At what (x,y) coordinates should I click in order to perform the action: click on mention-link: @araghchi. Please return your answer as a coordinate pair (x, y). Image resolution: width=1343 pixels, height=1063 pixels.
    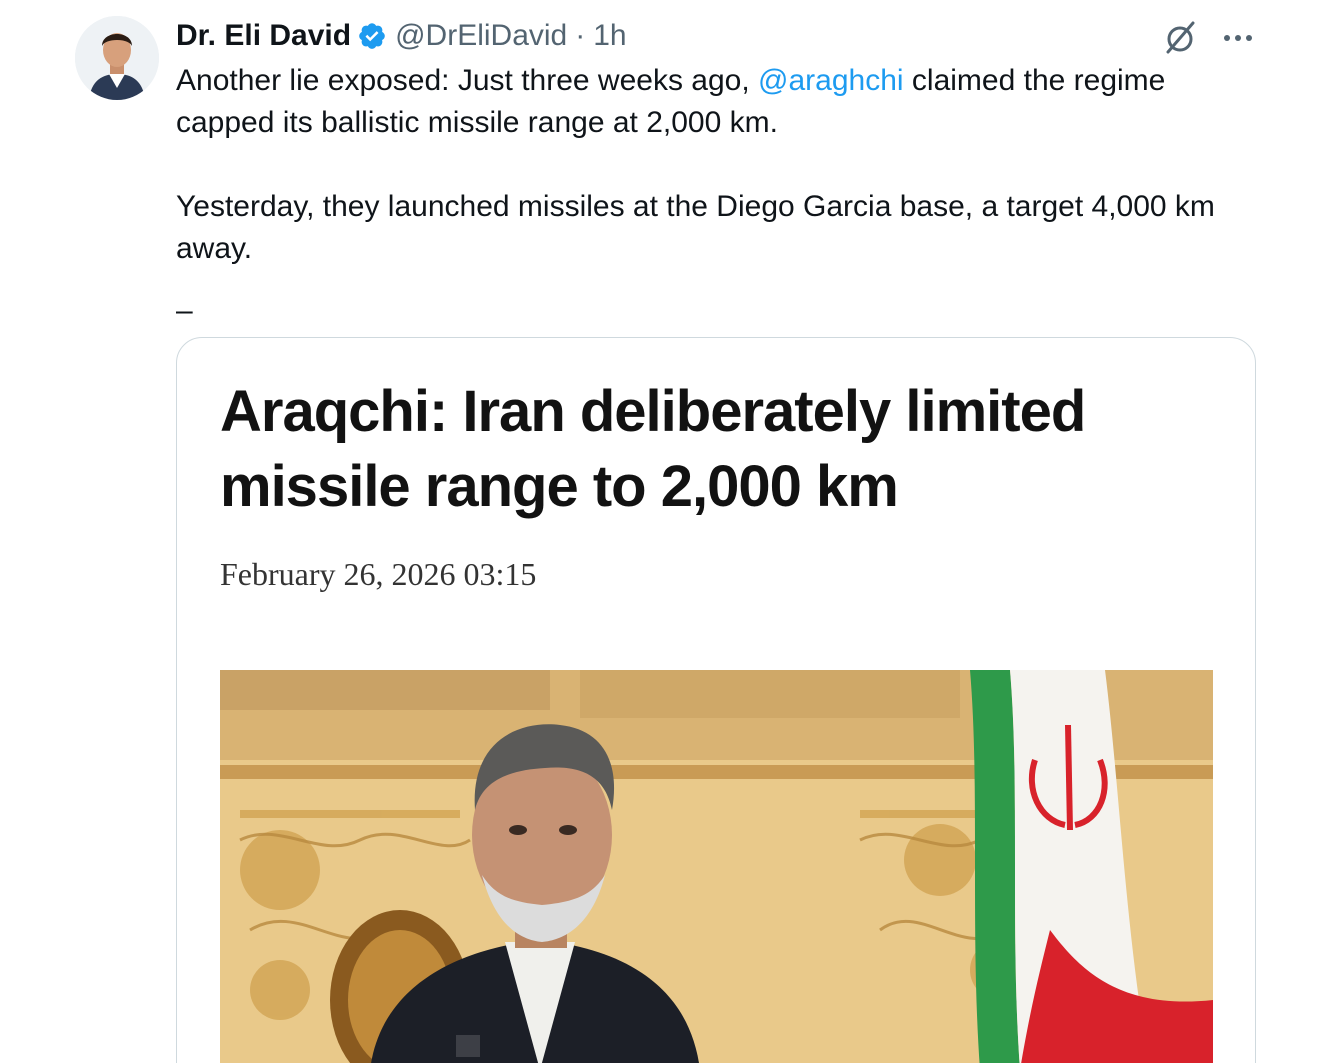
    Looking at the image, I should click on (831, 80).